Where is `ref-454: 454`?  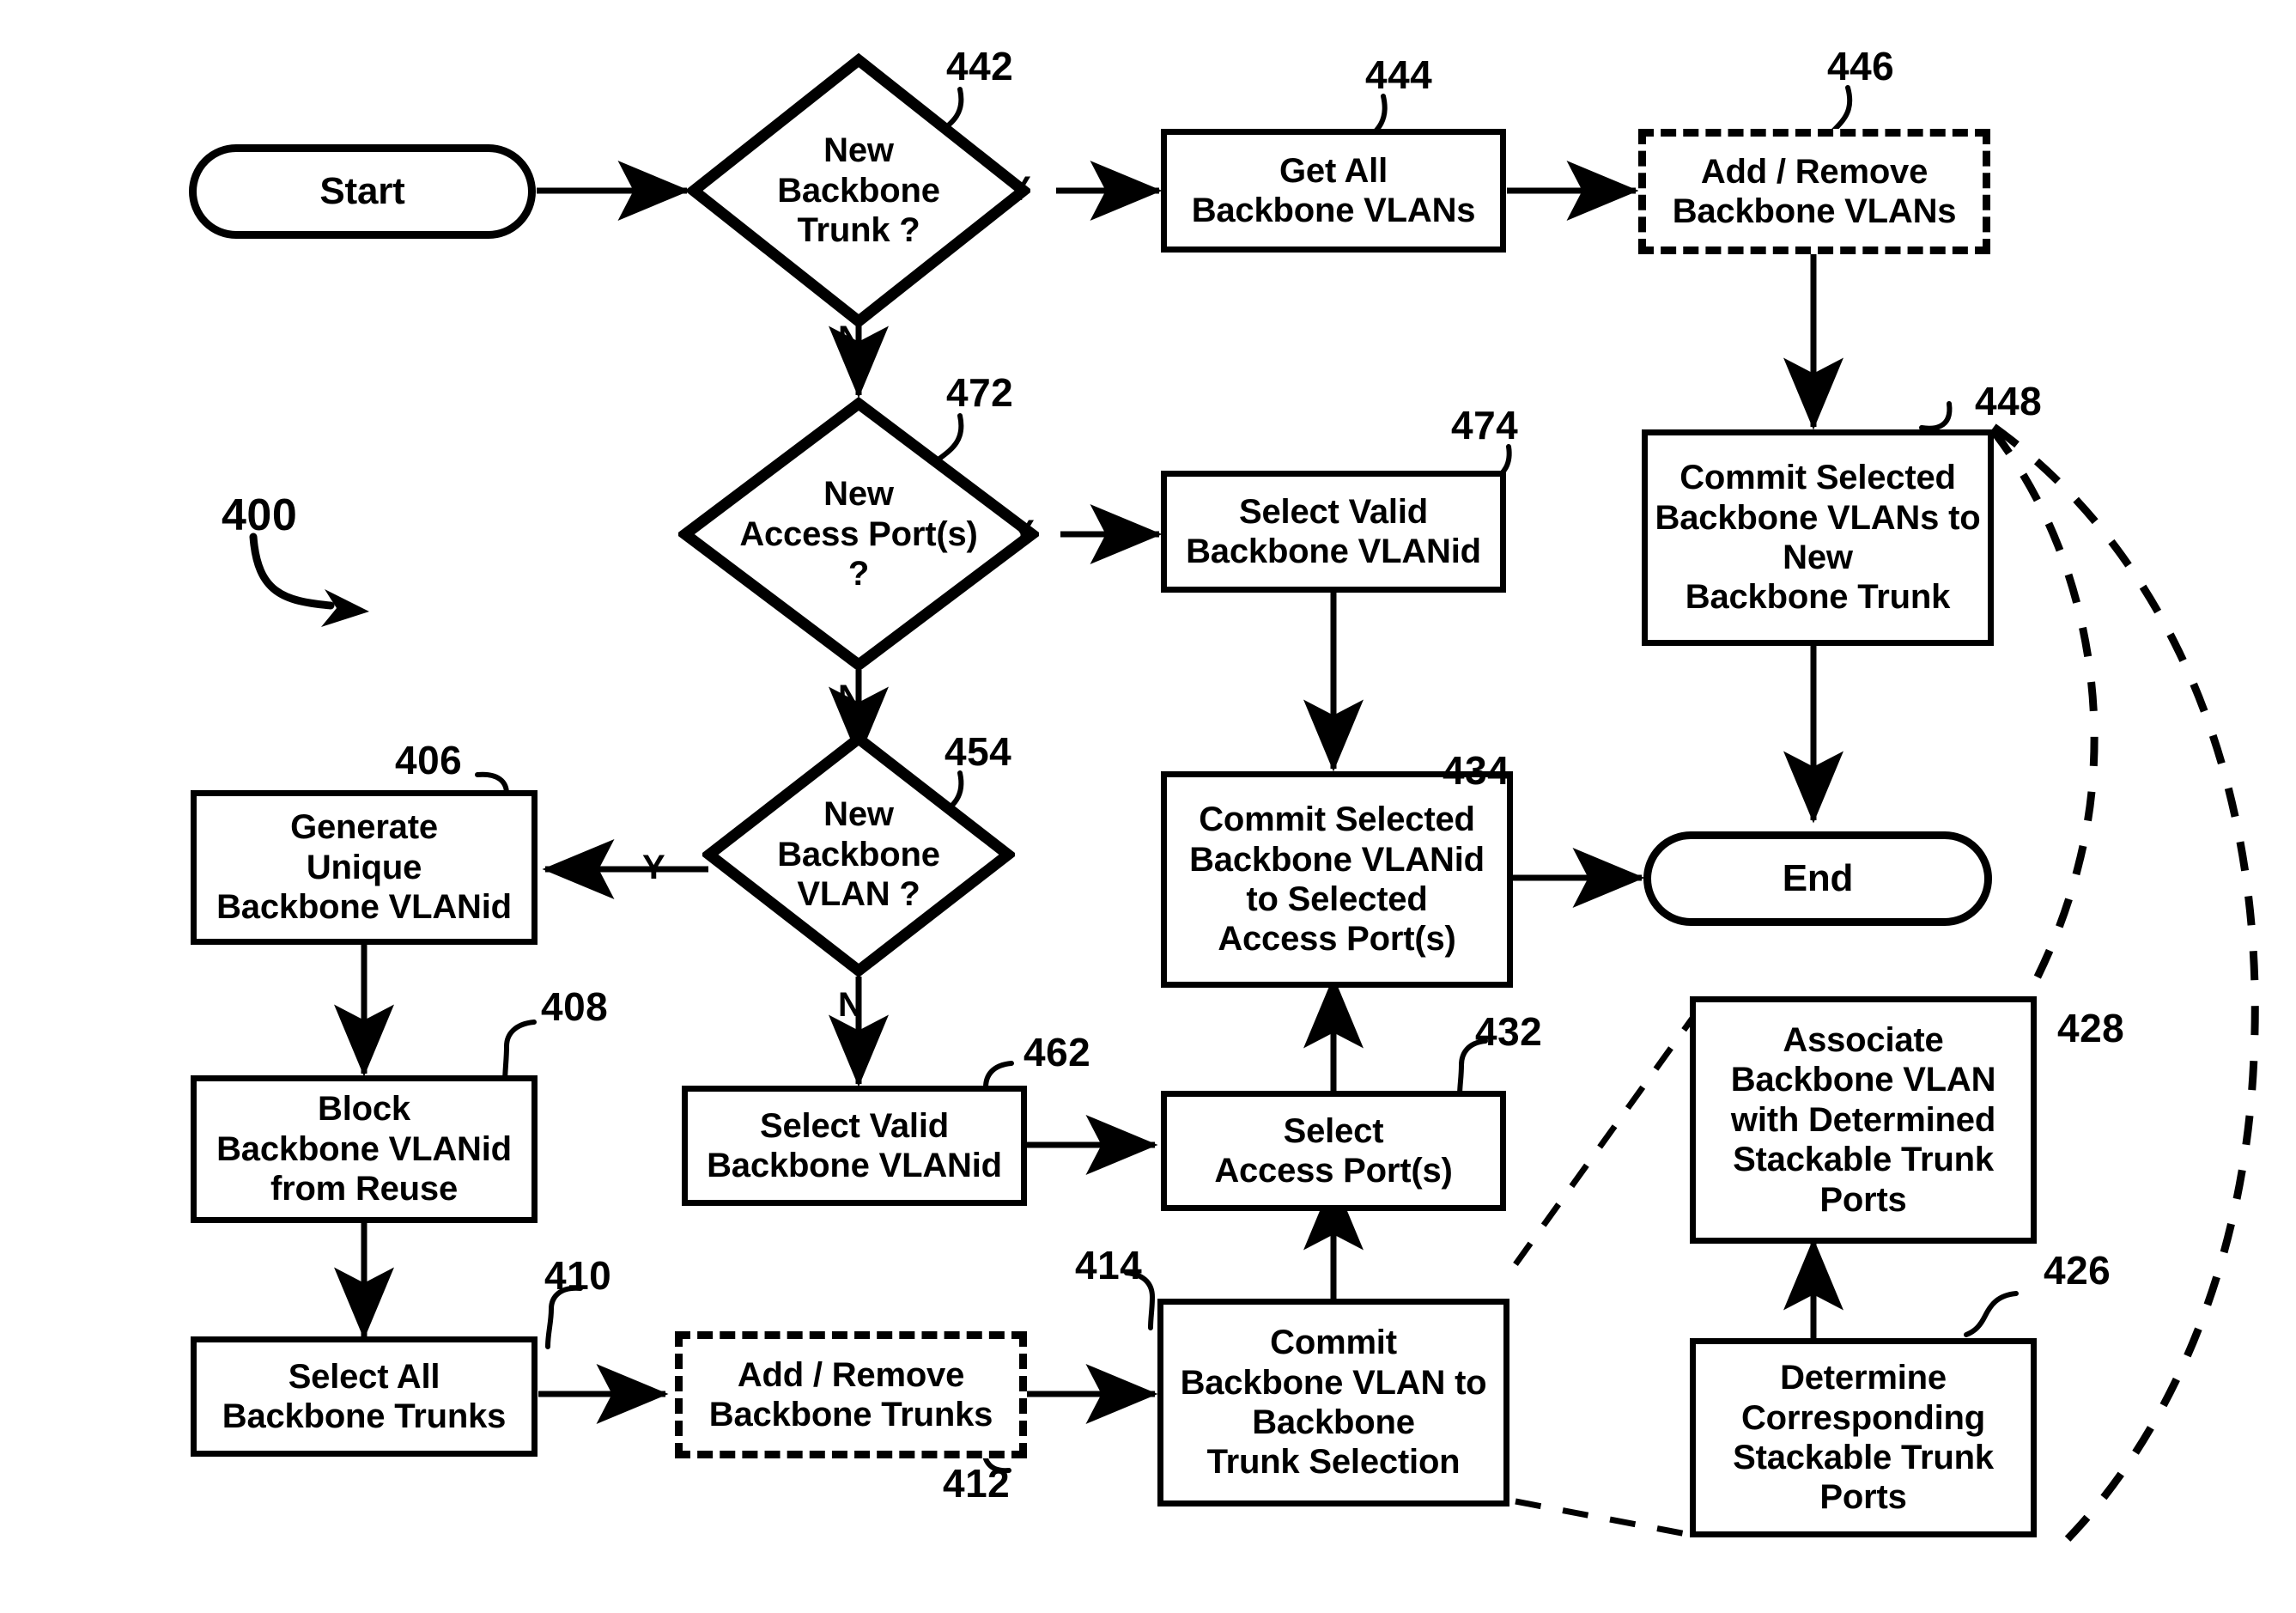
ref-454: 454 is located at coordinates (978, 751).